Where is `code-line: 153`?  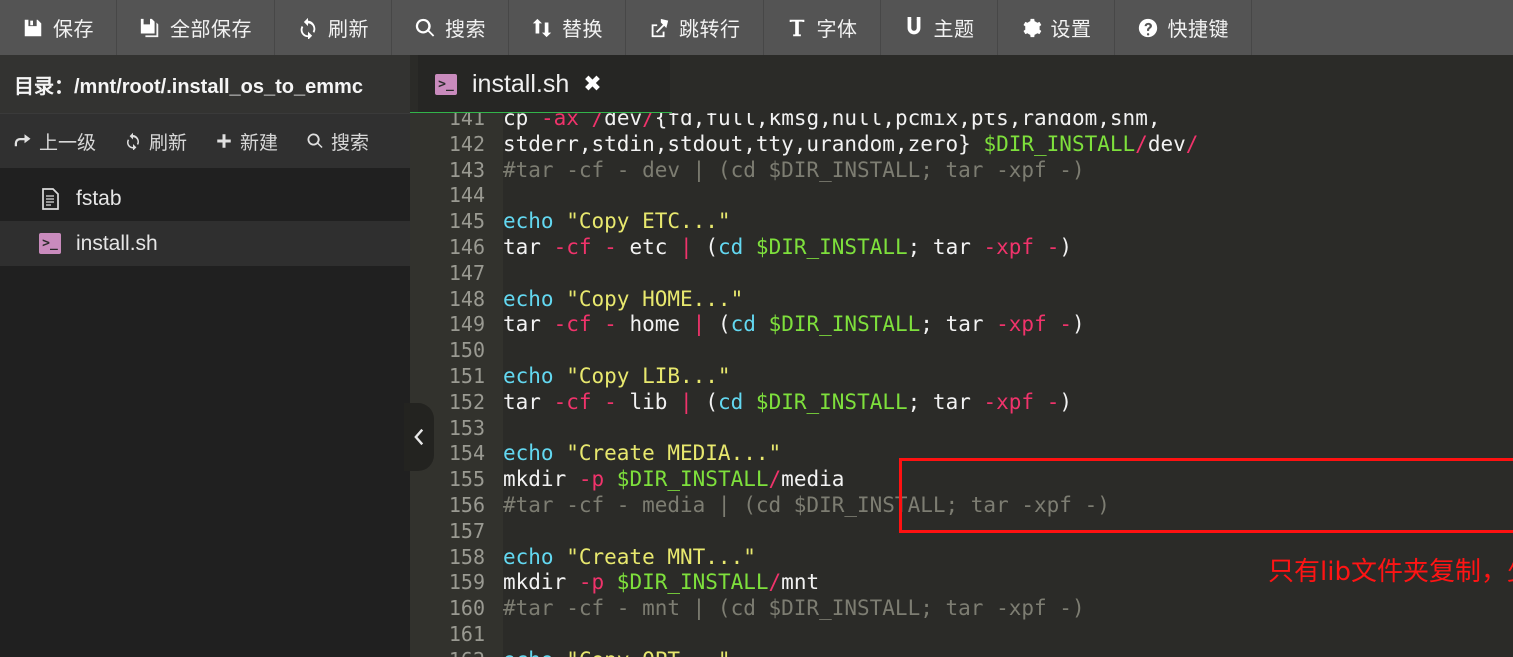
code-line: 153 is located at coordinates (961, 429).